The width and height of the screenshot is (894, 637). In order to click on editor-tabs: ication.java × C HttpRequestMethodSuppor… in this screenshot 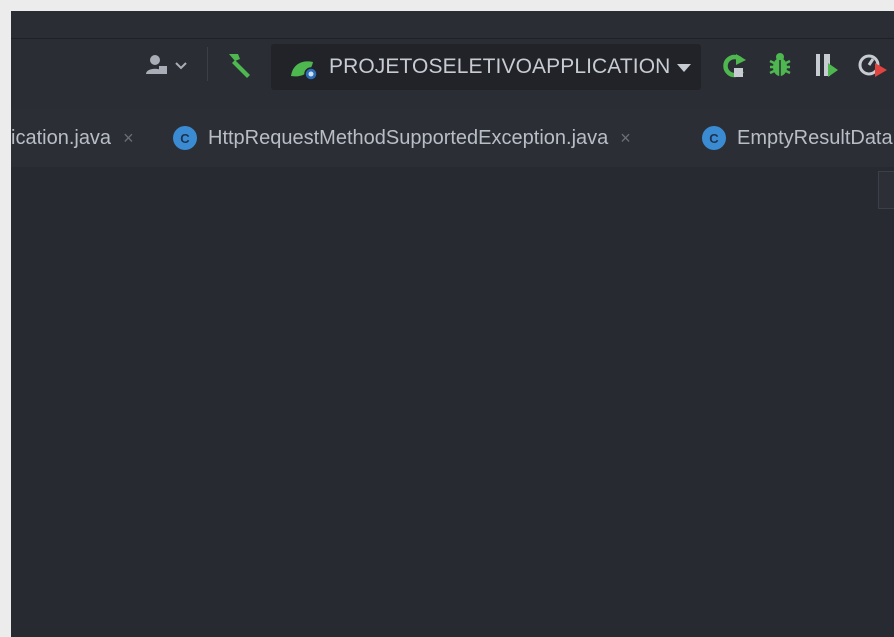, I will do `click(452, 138)`.